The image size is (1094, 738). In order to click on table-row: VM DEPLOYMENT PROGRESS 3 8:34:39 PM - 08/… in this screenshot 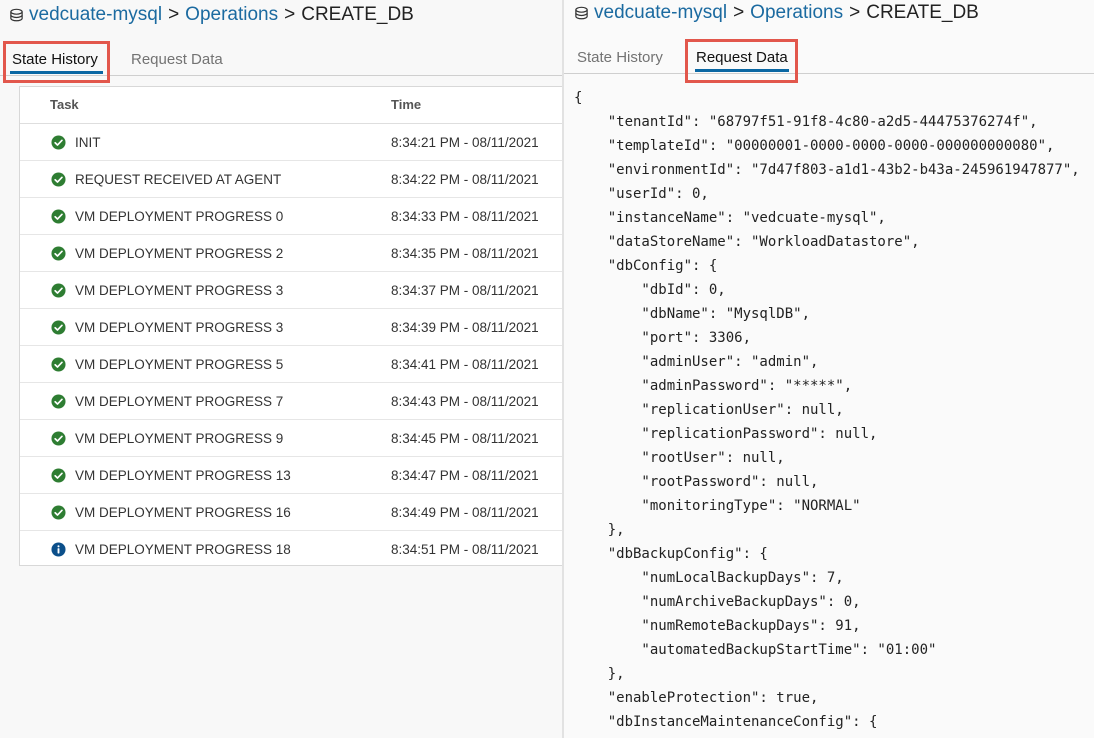, I will do `click(291, 327)`.